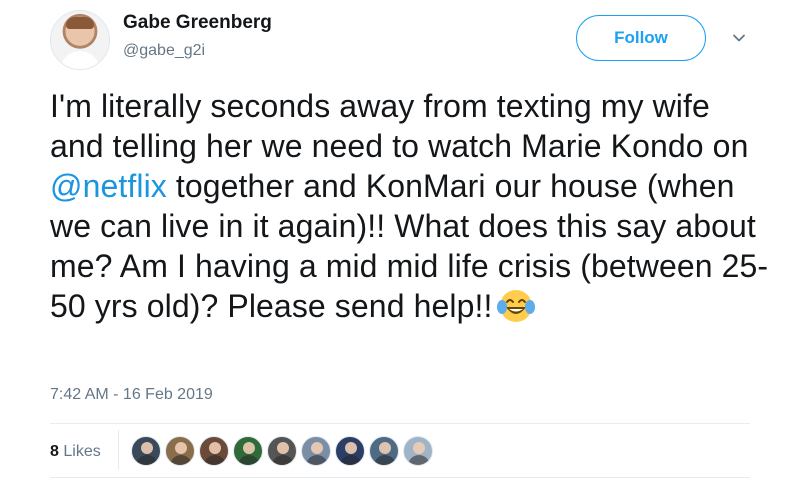  Describe the element at coordinates (80, 60) in the screenshot. I see `avatar-shirt` at that location.